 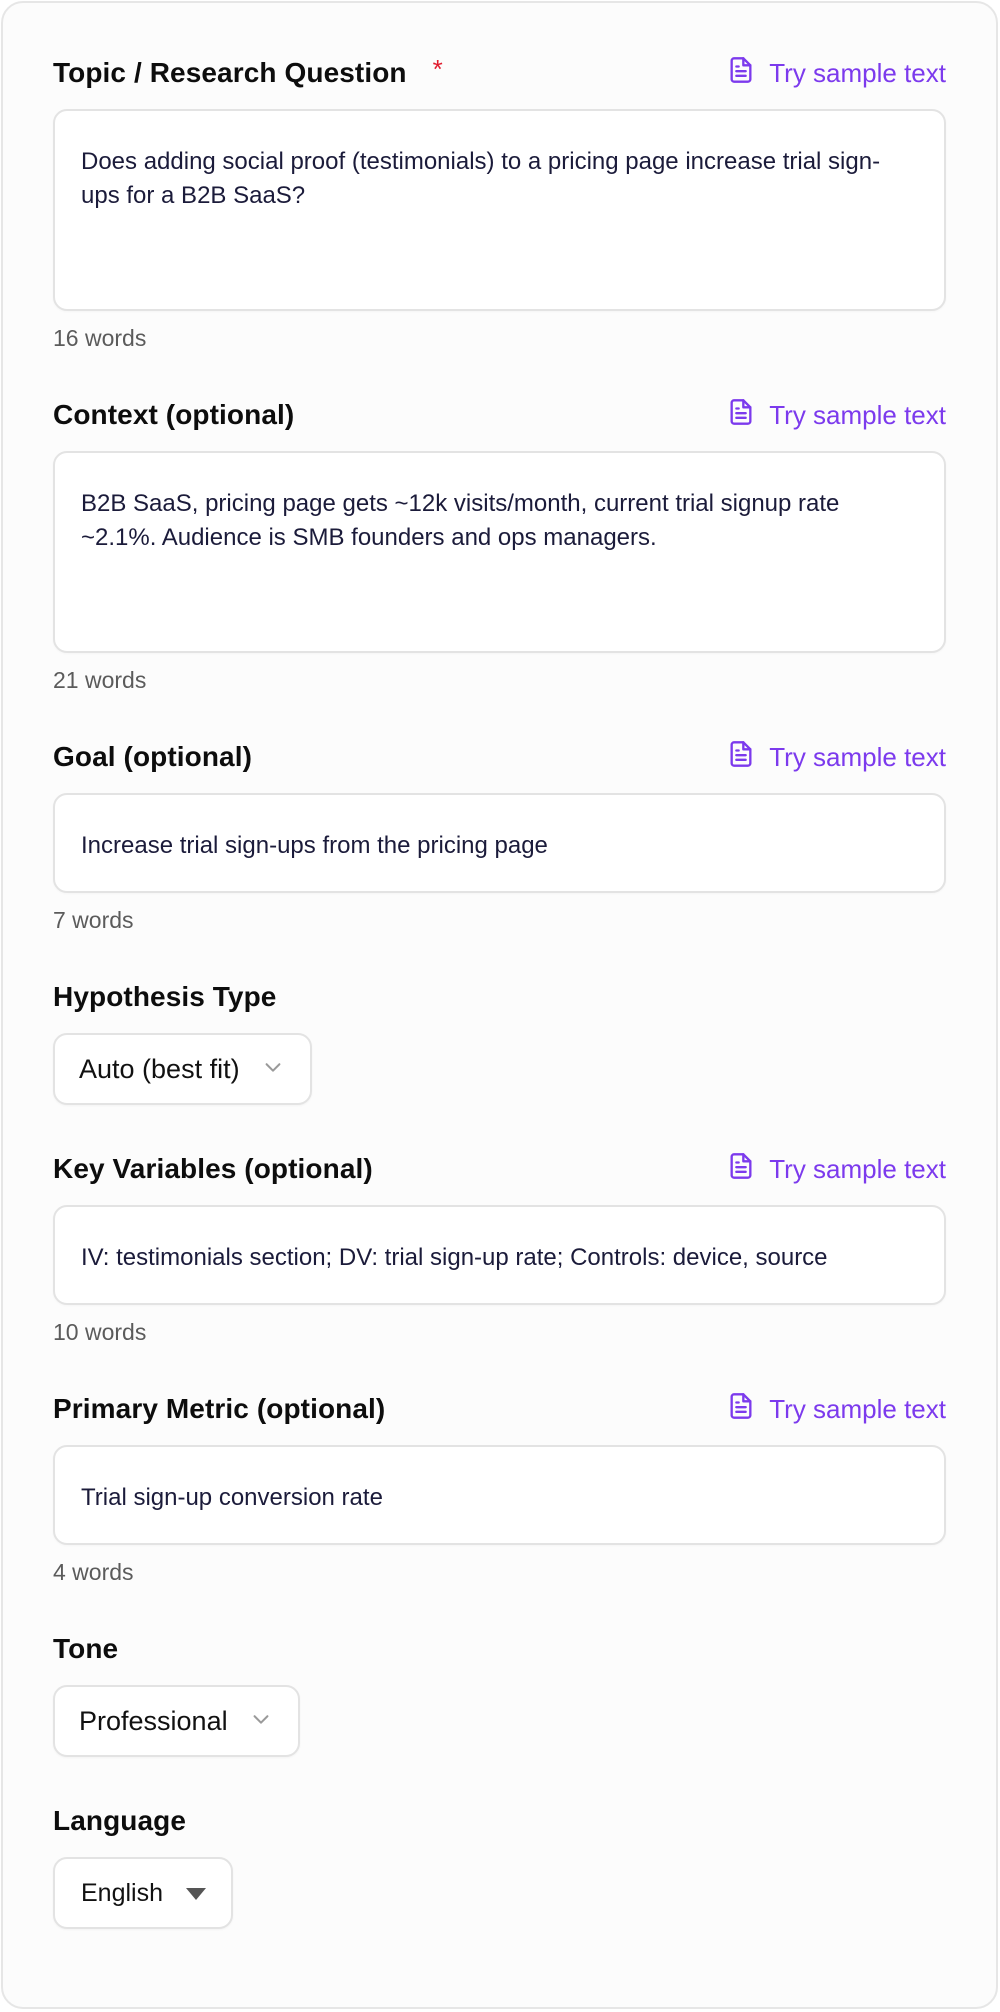 What do you see at coordinates (174, 414) in the screenshot?
I see `context-label: Context (optional)` at bounding box center [174, 414].